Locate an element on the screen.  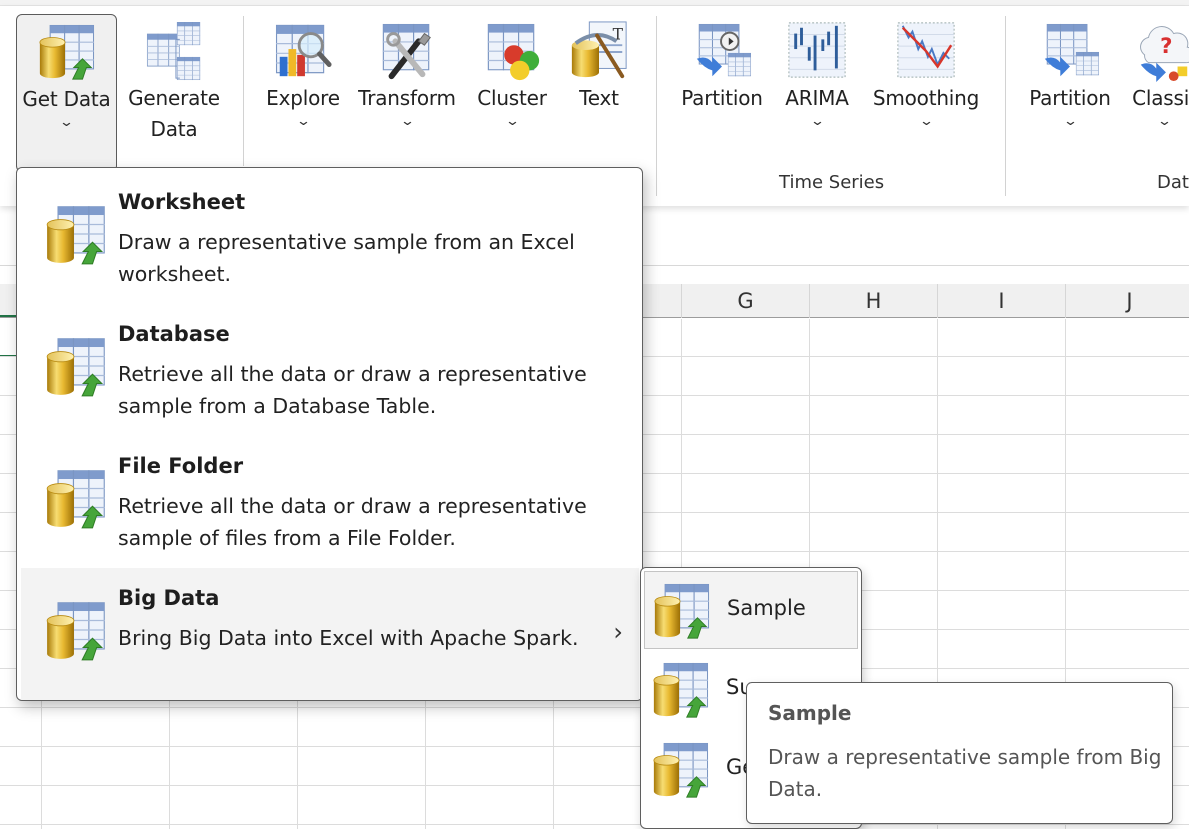
column-header-h: H is located at coordinates (873, 301).